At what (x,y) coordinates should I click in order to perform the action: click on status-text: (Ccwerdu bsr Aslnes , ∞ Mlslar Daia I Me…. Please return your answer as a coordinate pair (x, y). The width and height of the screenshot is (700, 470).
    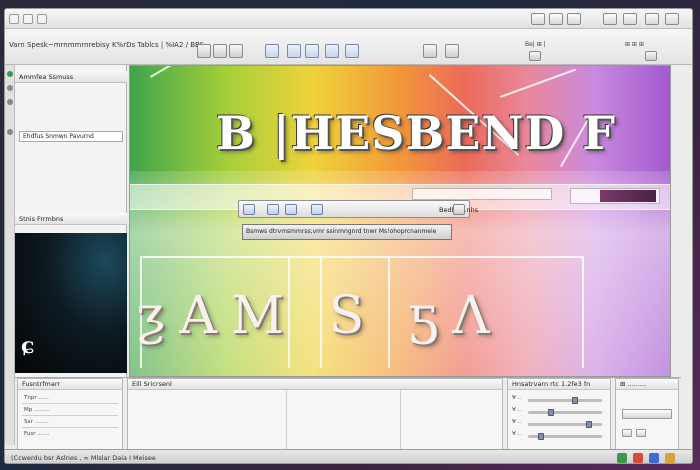
    Looking at the image, I should click on (83, 458).